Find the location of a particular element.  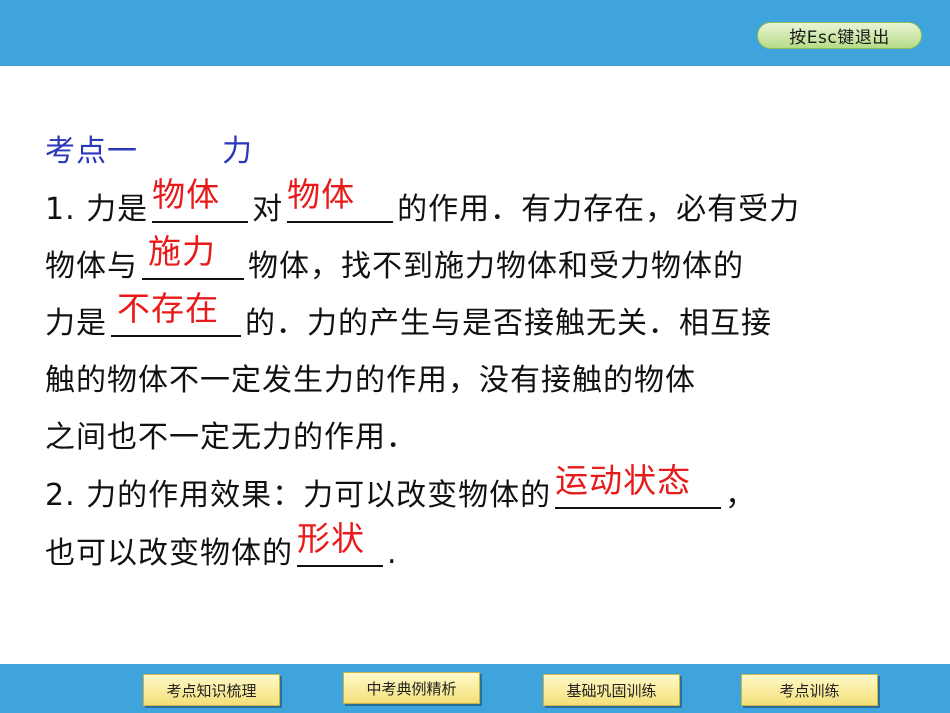

item-number-1: 1. is located at coordinates (60, 209).